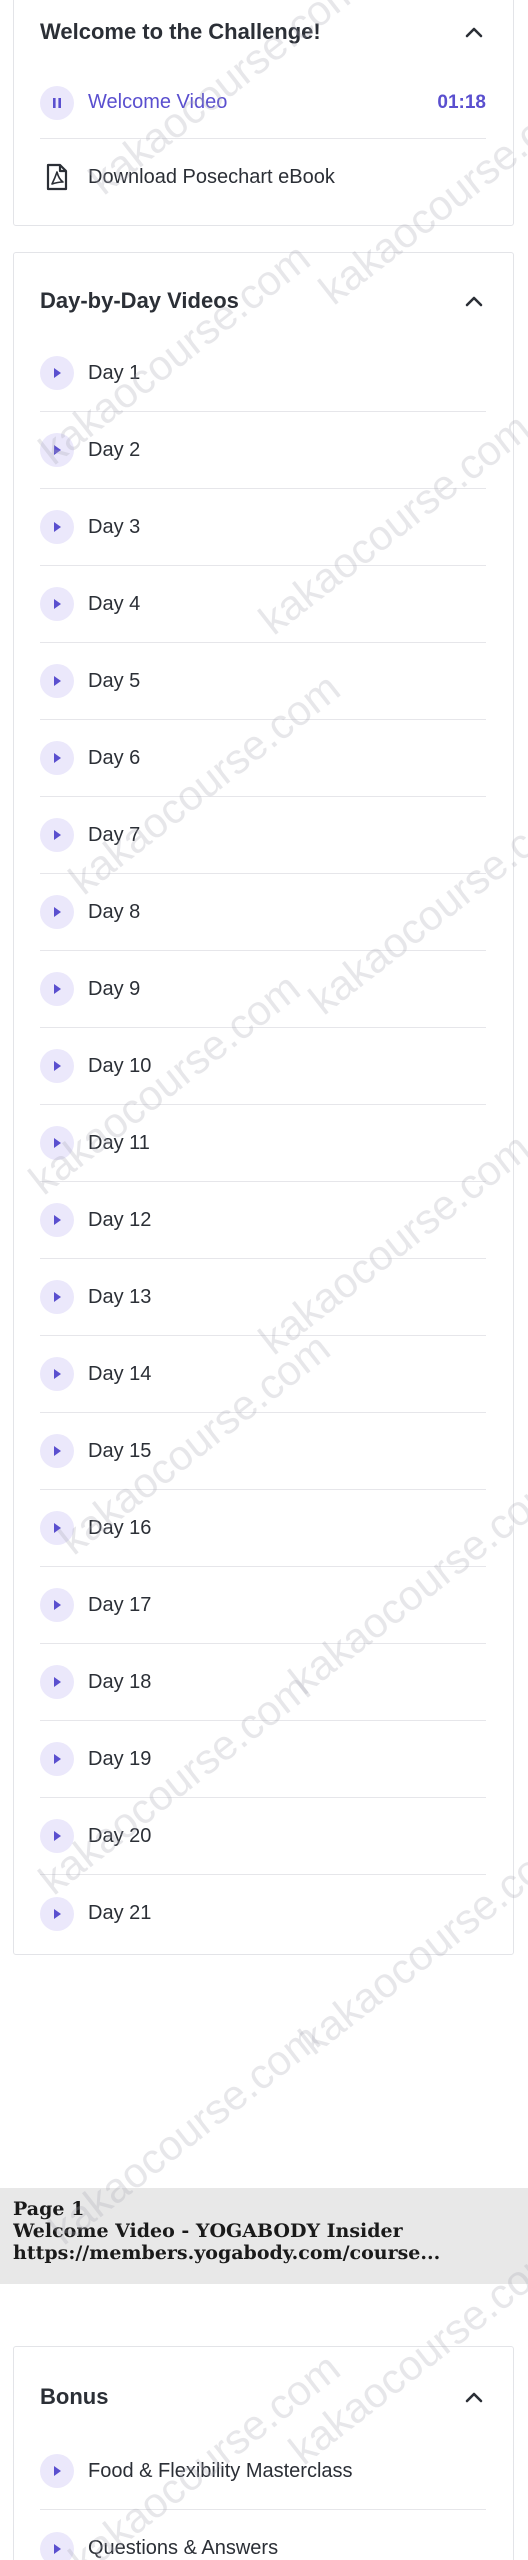 Image resolution: width=528 pixels, height=2560 pixels. What do you see at coordinates (114, 680) in the screenshot?
I see `lesson-label: Day 5` at bounding box center [114, 680].